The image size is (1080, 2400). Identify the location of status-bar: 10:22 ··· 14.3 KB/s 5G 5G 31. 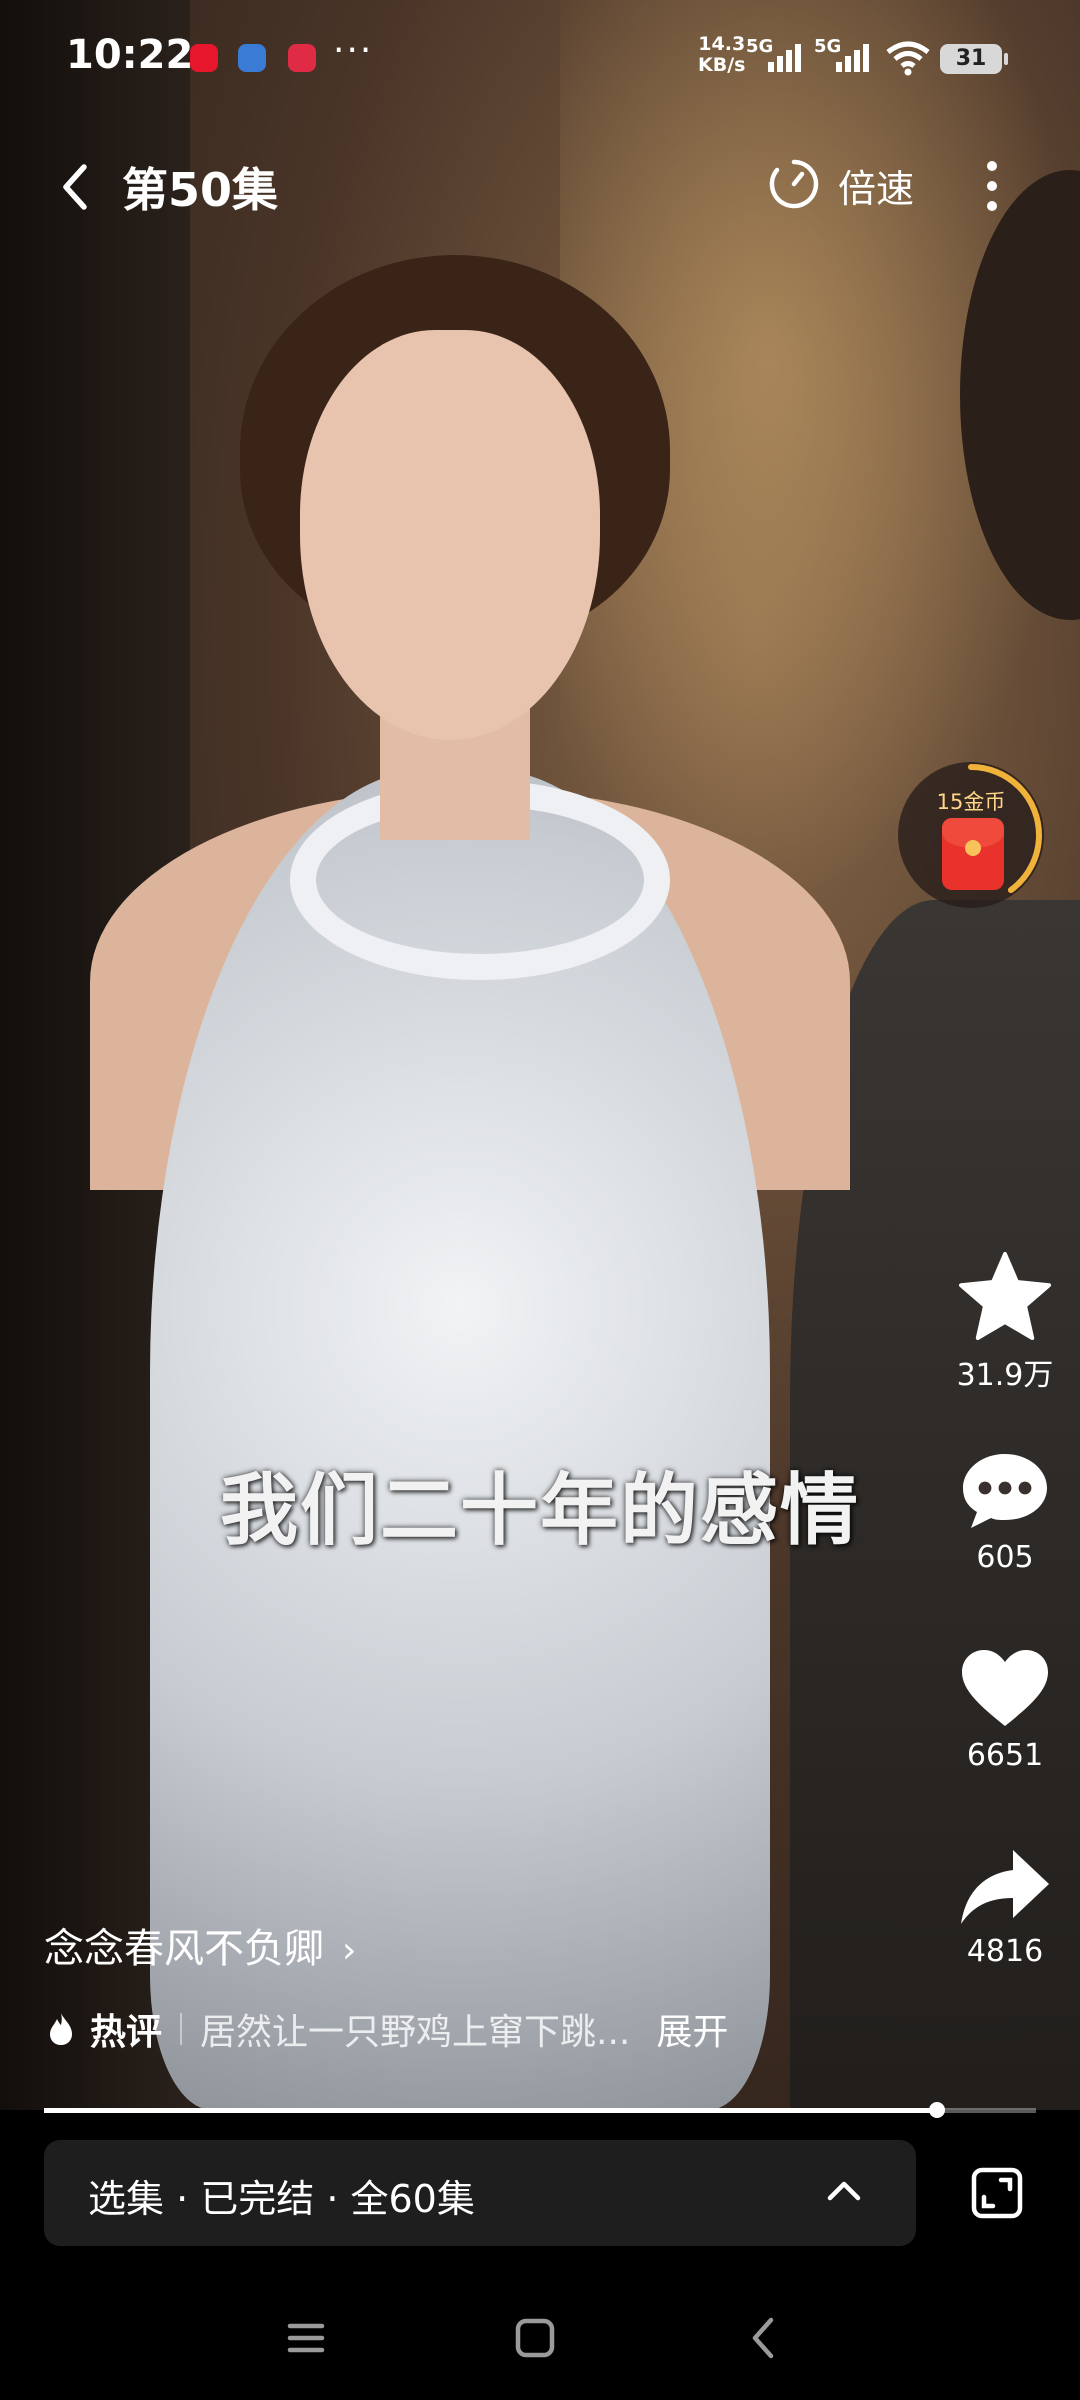
(540, 60).